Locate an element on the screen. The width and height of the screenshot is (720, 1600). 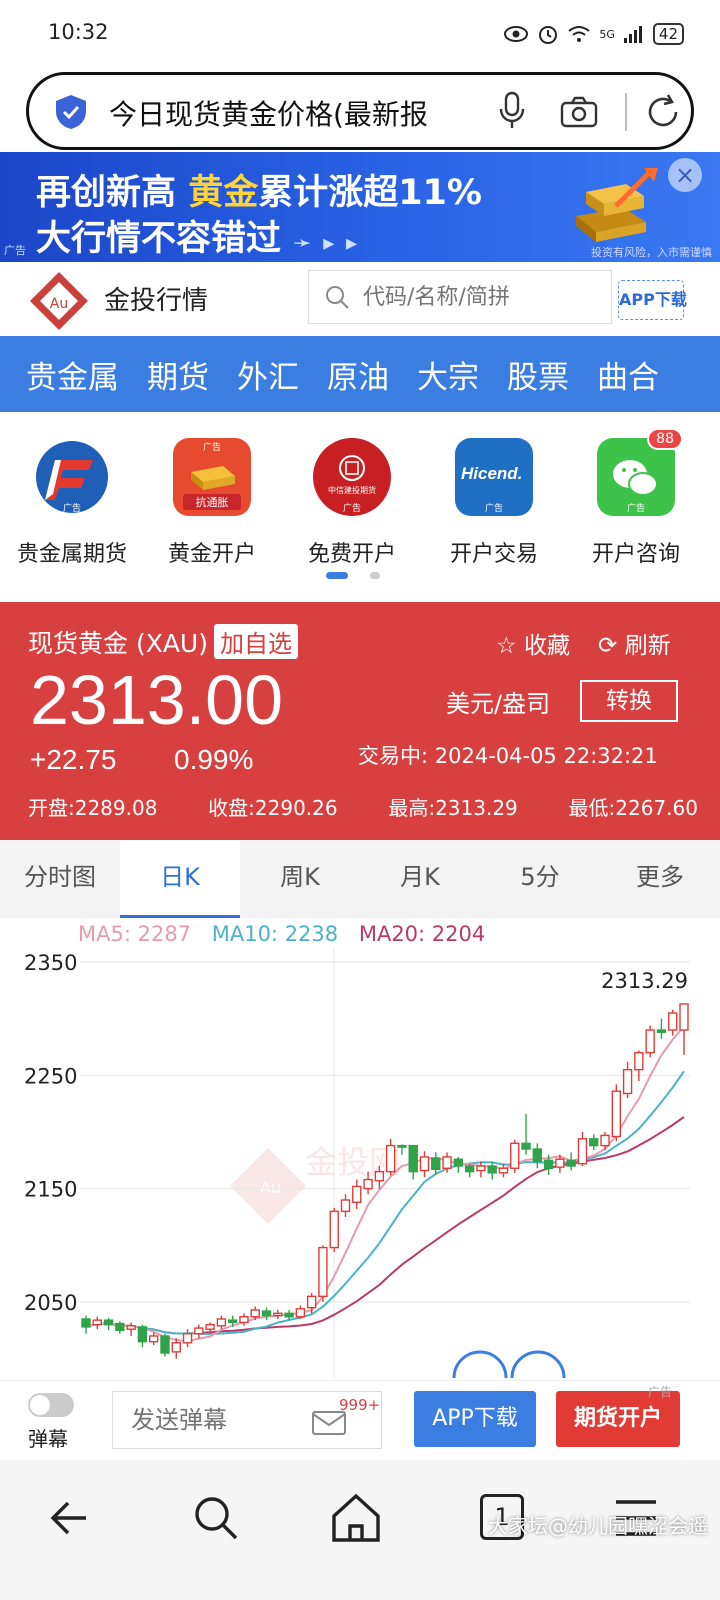
wifi-icon is located at coordinates (579, 34).